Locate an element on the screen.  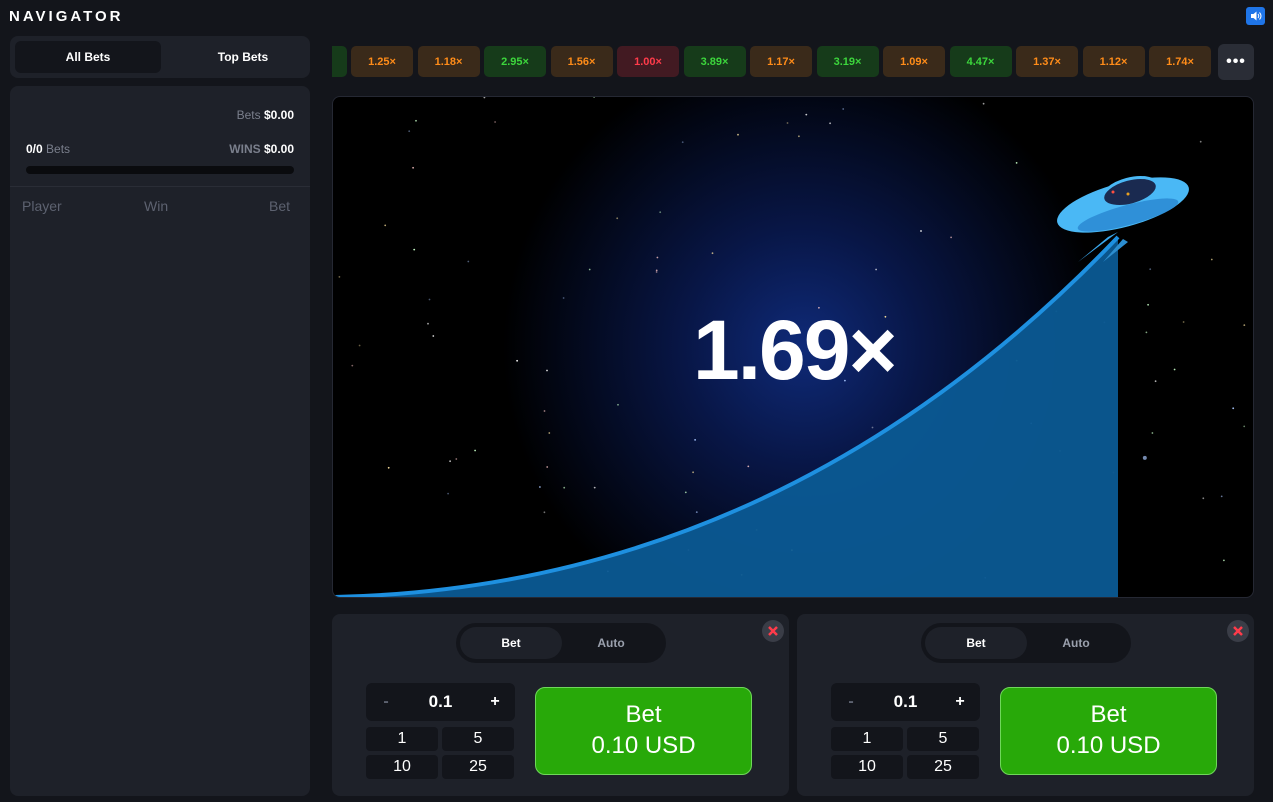
bet-panel-2: Bet Auto - 0.1 + 1 5 10 25 Bet 0.10 USD is located at coordinates (1025, 705).